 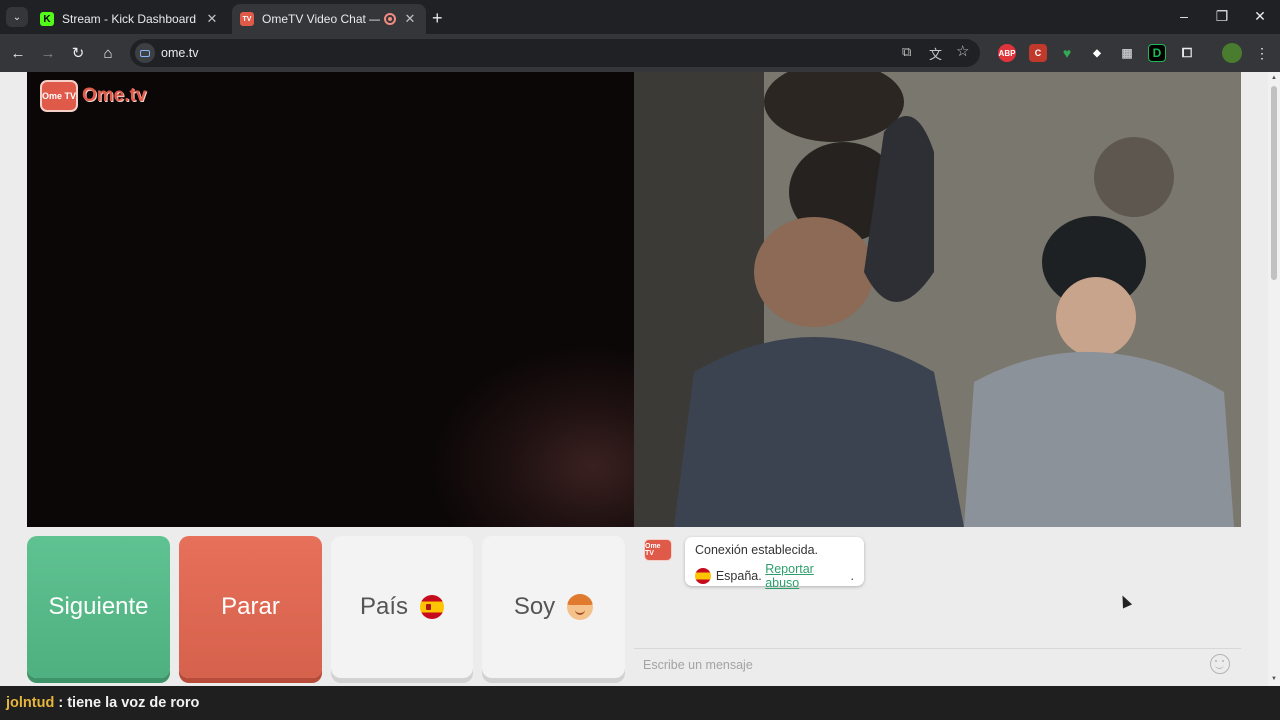 What do you see at coordinates (658, 550) in the screenshot?
I see `ometv-chat-logo-icon: Ome TV` at bounding box center [658, 550].